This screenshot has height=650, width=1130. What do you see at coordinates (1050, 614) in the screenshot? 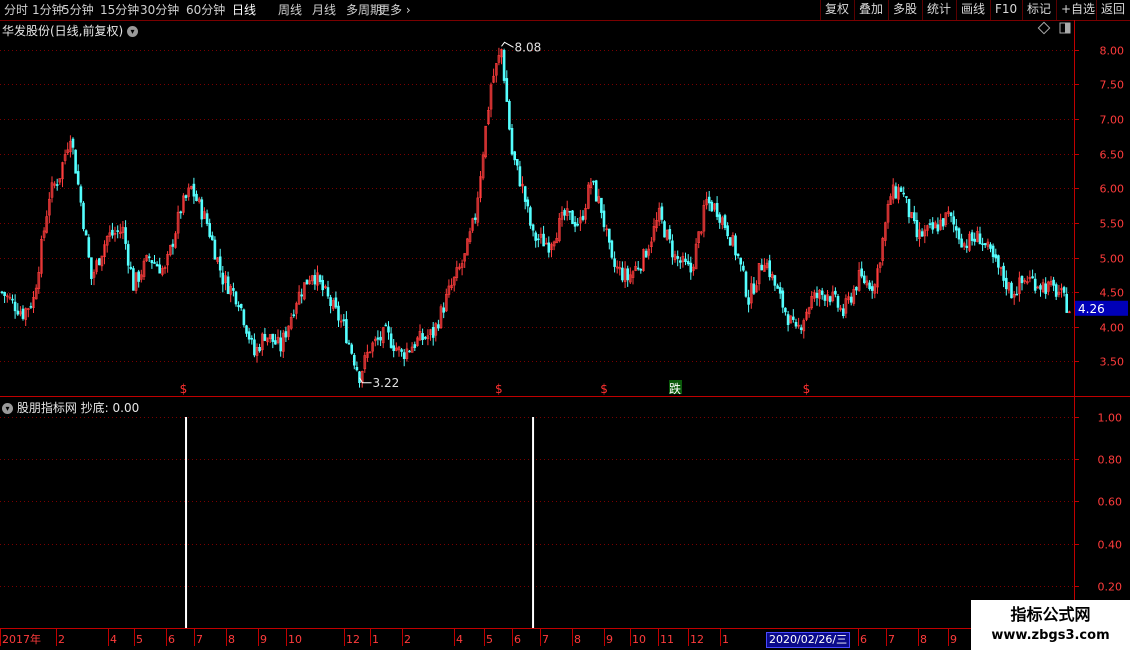
I see `watermark-title: 指标公式网` at bounding box center [1050, 614].